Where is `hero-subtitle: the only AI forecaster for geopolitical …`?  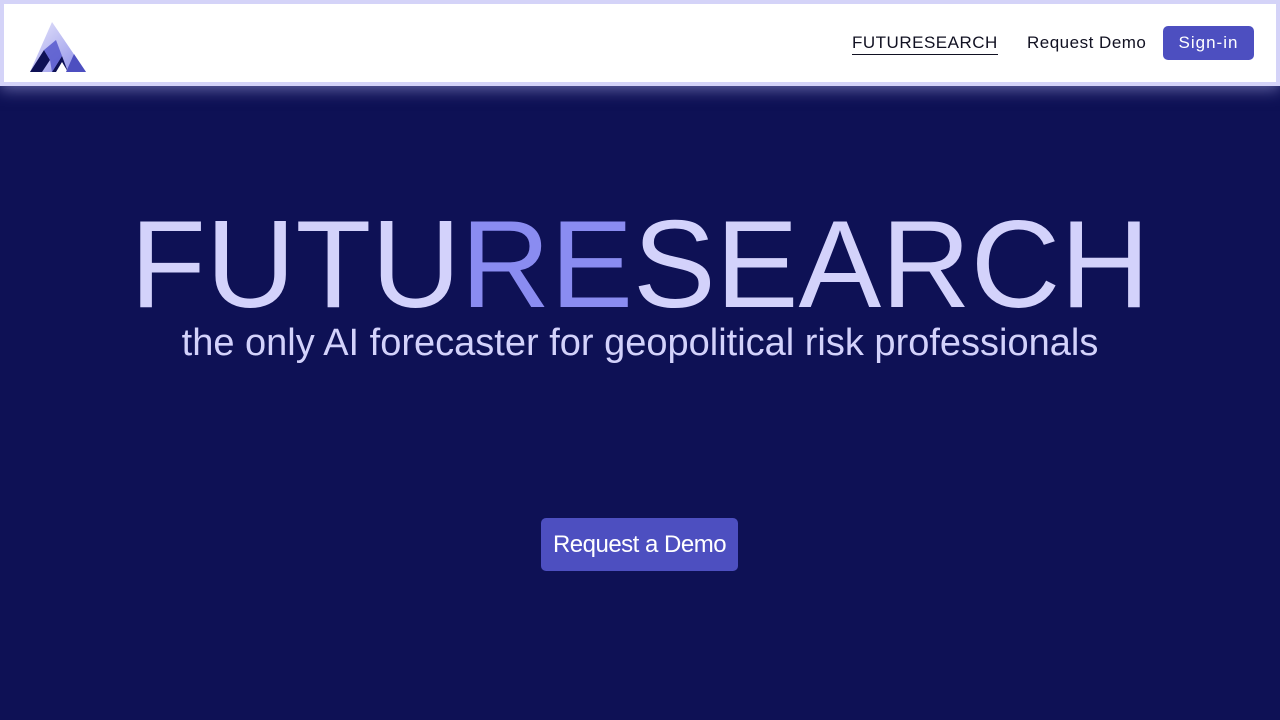
hero-subtitle: the only AI forecaster for geopolitical … is located at coordinates (640, 343).